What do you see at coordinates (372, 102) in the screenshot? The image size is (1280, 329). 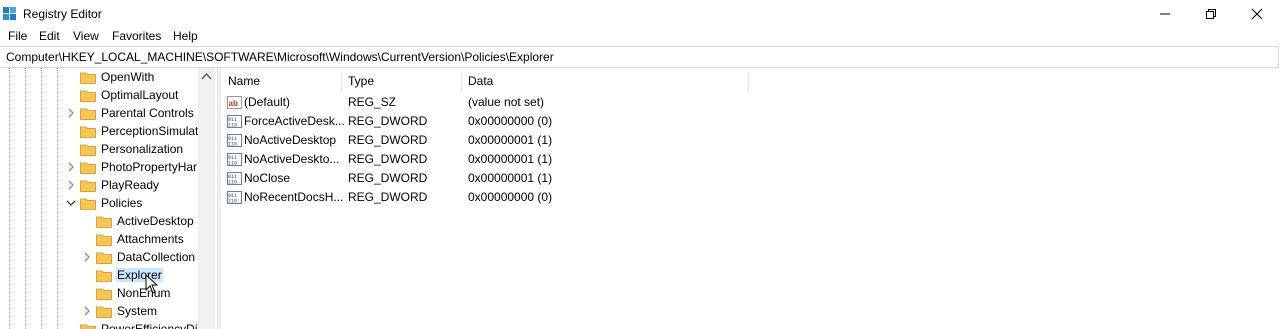 I see `value-type: REG_SZ` at bounding box center [372, 102].